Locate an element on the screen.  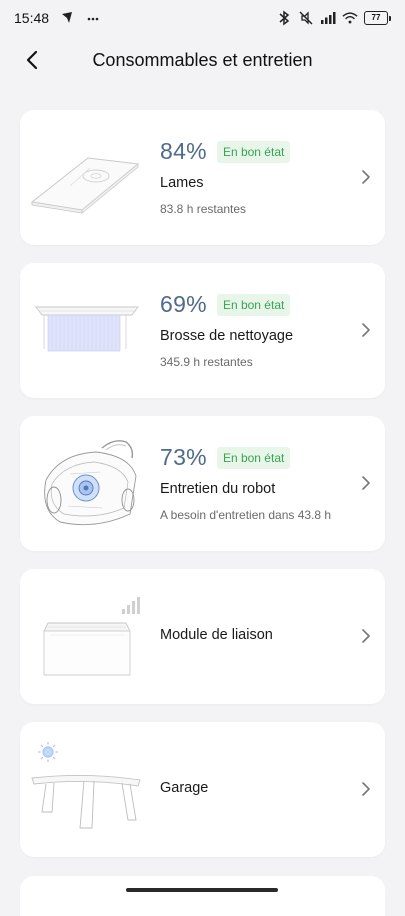
item-remaining: 345.9 h restantes is located at coordinates (206, 362).